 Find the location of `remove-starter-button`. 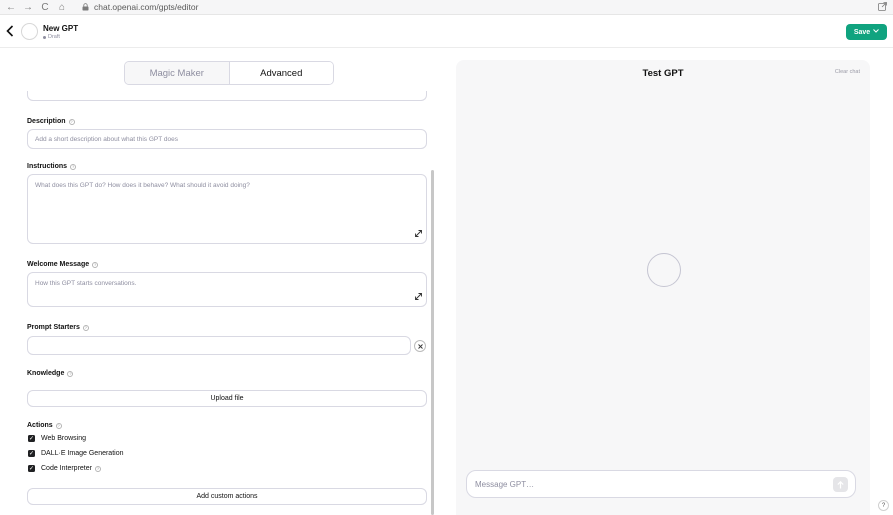

remove-starter-button is located at coordinates (420, 346).